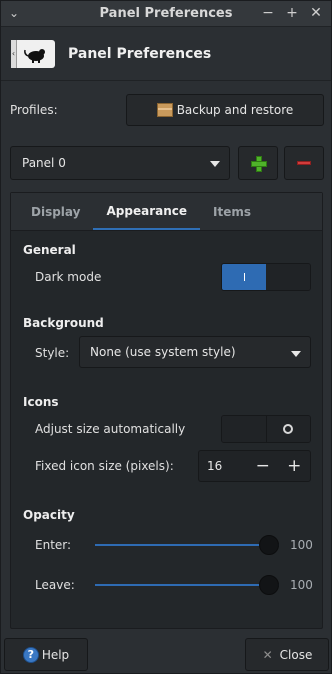 This screenshot has width=332, height=674. What do you see at coordinates (164, 110) in the screenshot?
I see `package-icon` at bounding box center [164, 110].